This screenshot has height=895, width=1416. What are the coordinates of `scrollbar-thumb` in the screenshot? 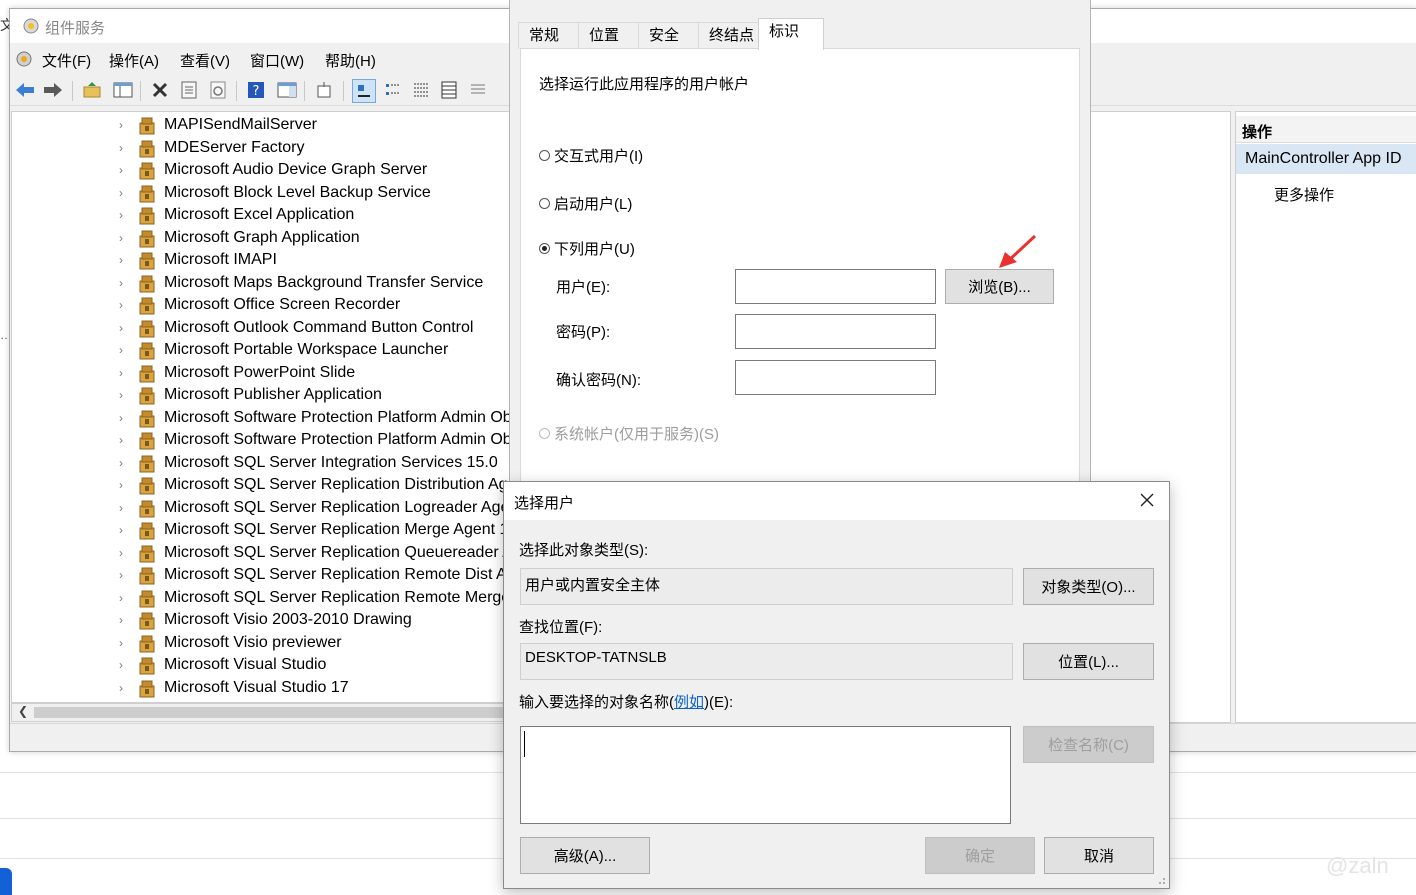 It's located at (269, 712).